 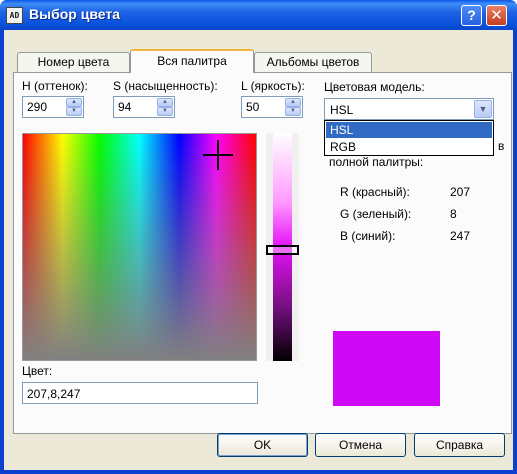 I want to click on chevron-down-icon: ▼, so click(x=483, y=109).